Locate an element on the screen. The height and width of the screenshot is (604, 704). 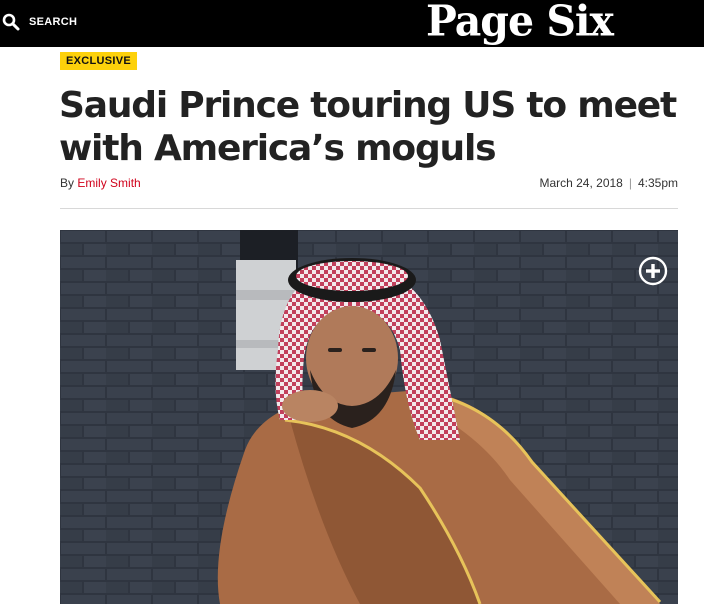
page-six-logo: Page Six is located at coordinates (520, 22).